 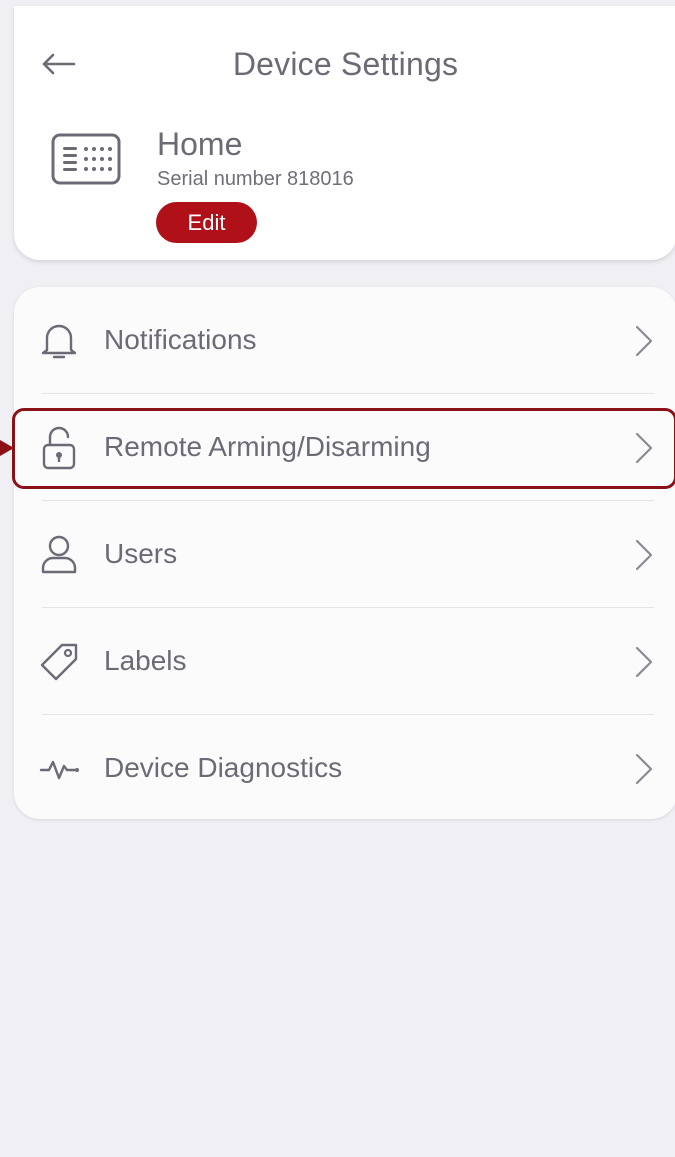 What do you see at coordinates (344, 768) in the screenshot?
I see `menu-item-device-diagnostics: Device Diagnostics` at bounding box center [344, 768].